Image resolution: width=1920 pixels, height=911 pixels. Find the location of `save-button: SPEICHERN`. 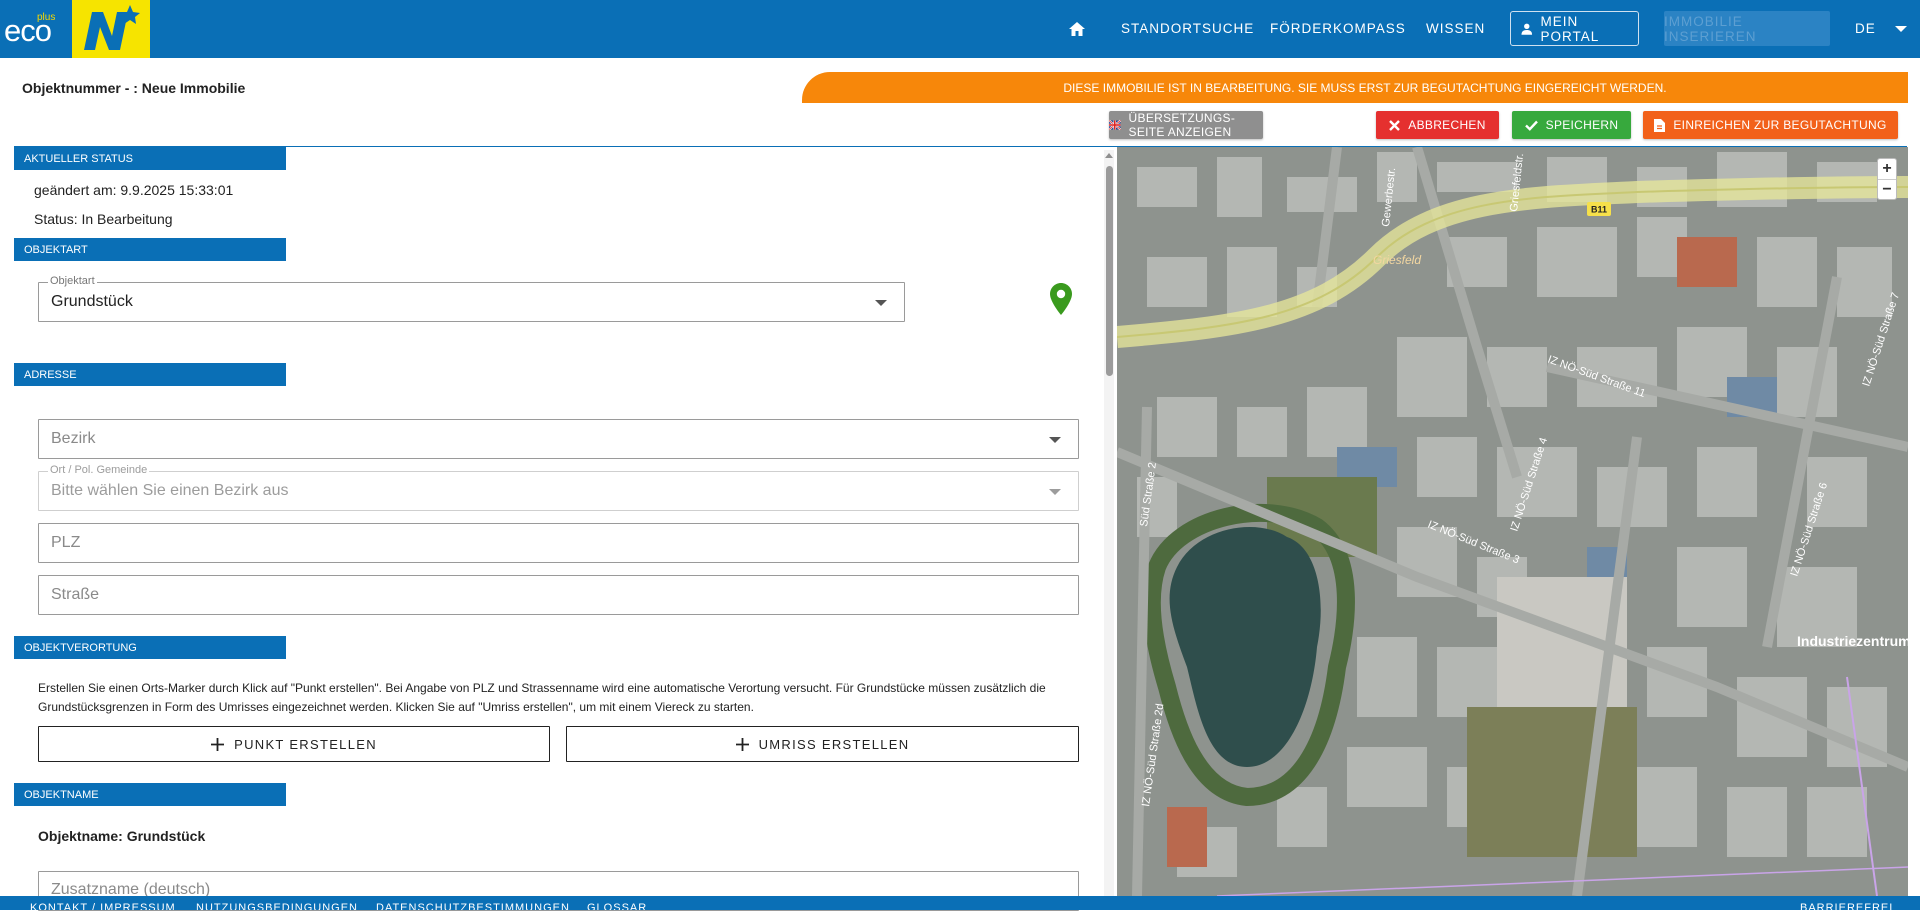

save-button: SPEICHERN is located at coordinates (1571, 125).